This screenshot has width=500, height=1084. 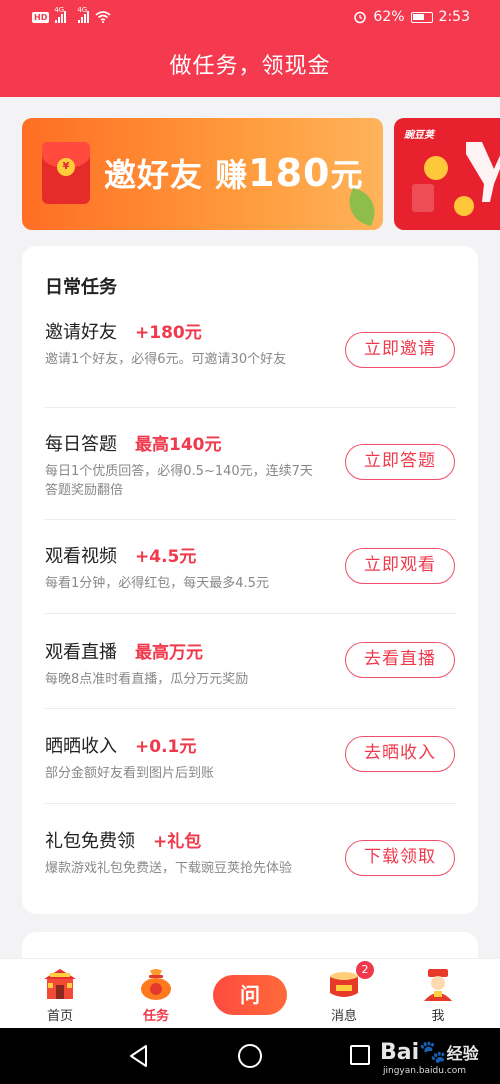 What do you see at coordinates (400, 858) in the screenshot?
I see `download-gift-button: 下载领取` at bounding box center [400, 858].